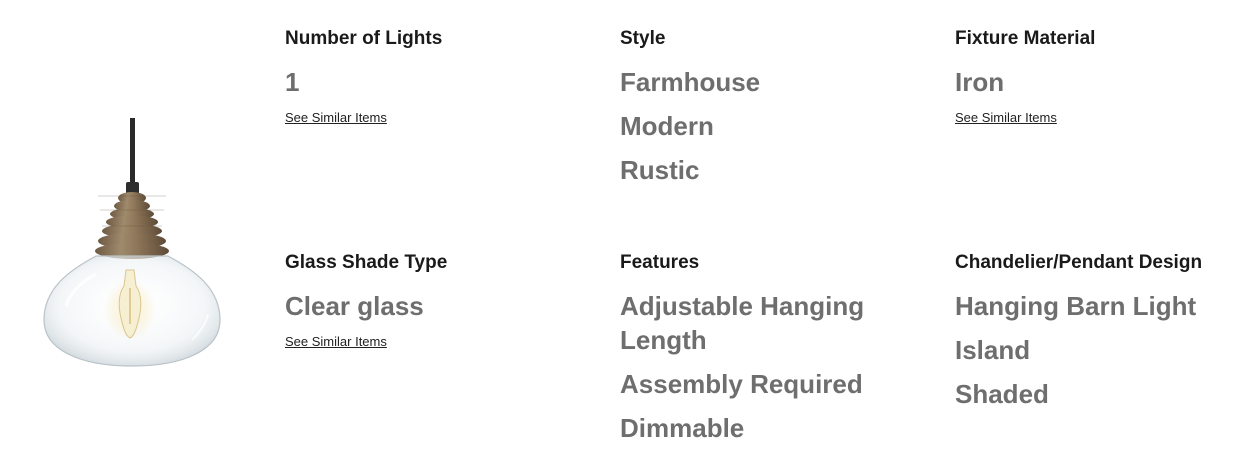 The image size is (1252, 455). I want to click on spec-values: Farmhouse Modern Rustic, so click(780, 126).